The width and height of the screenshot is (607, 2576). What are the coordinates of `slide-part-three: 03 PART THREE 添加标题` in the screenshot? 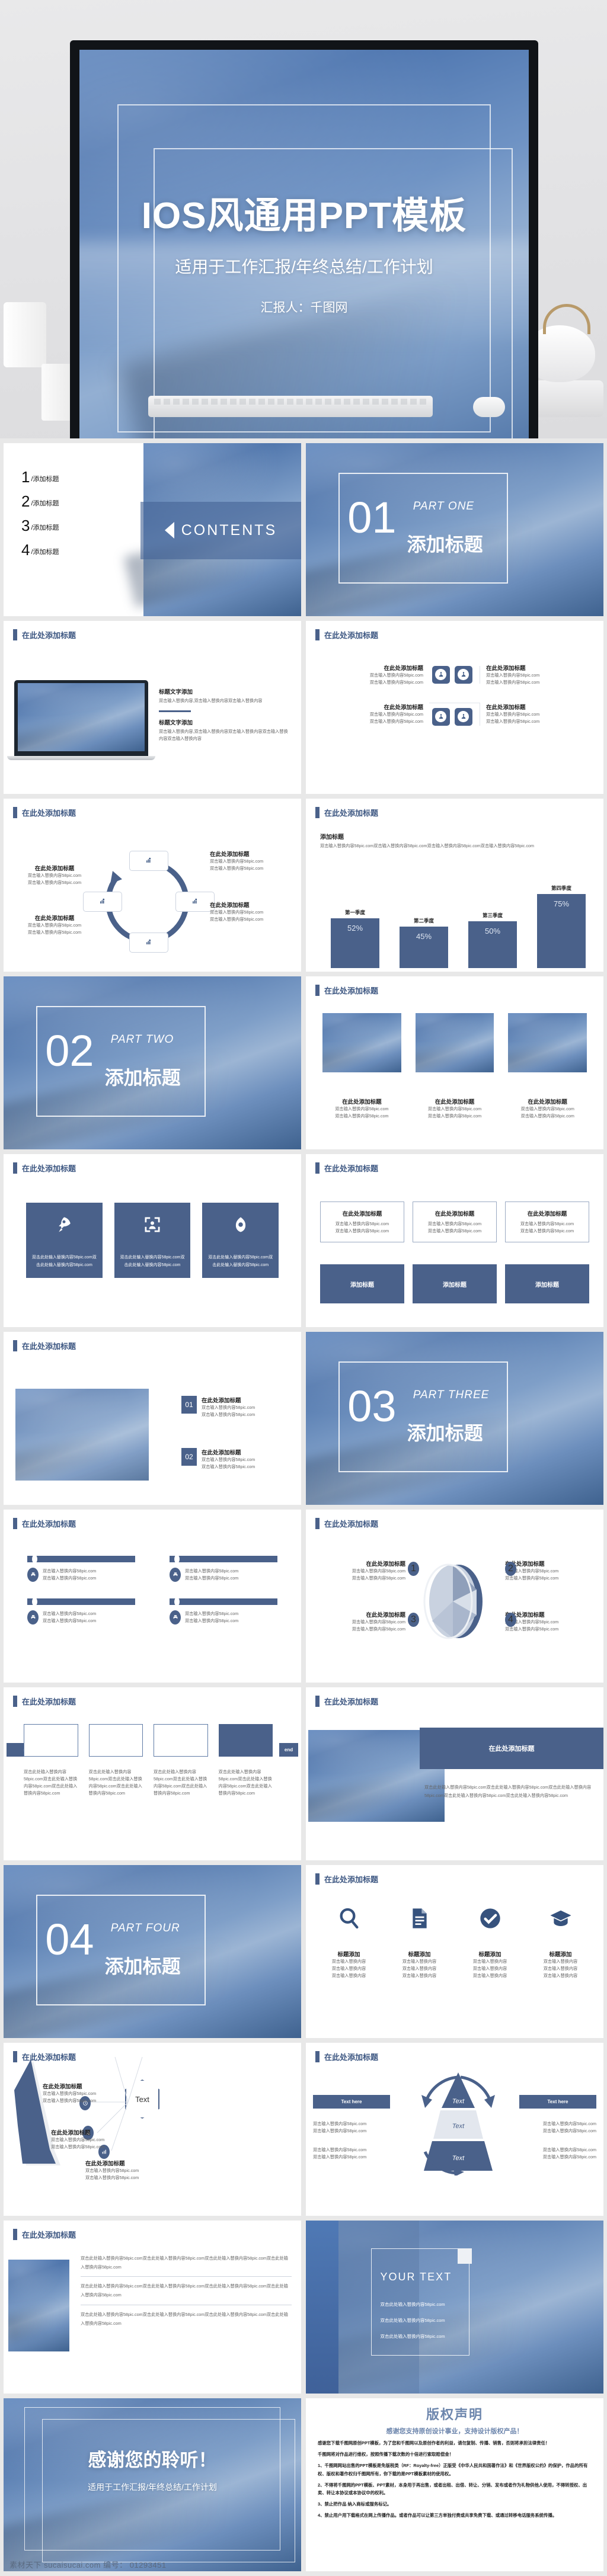 It's located at (454, 1418).